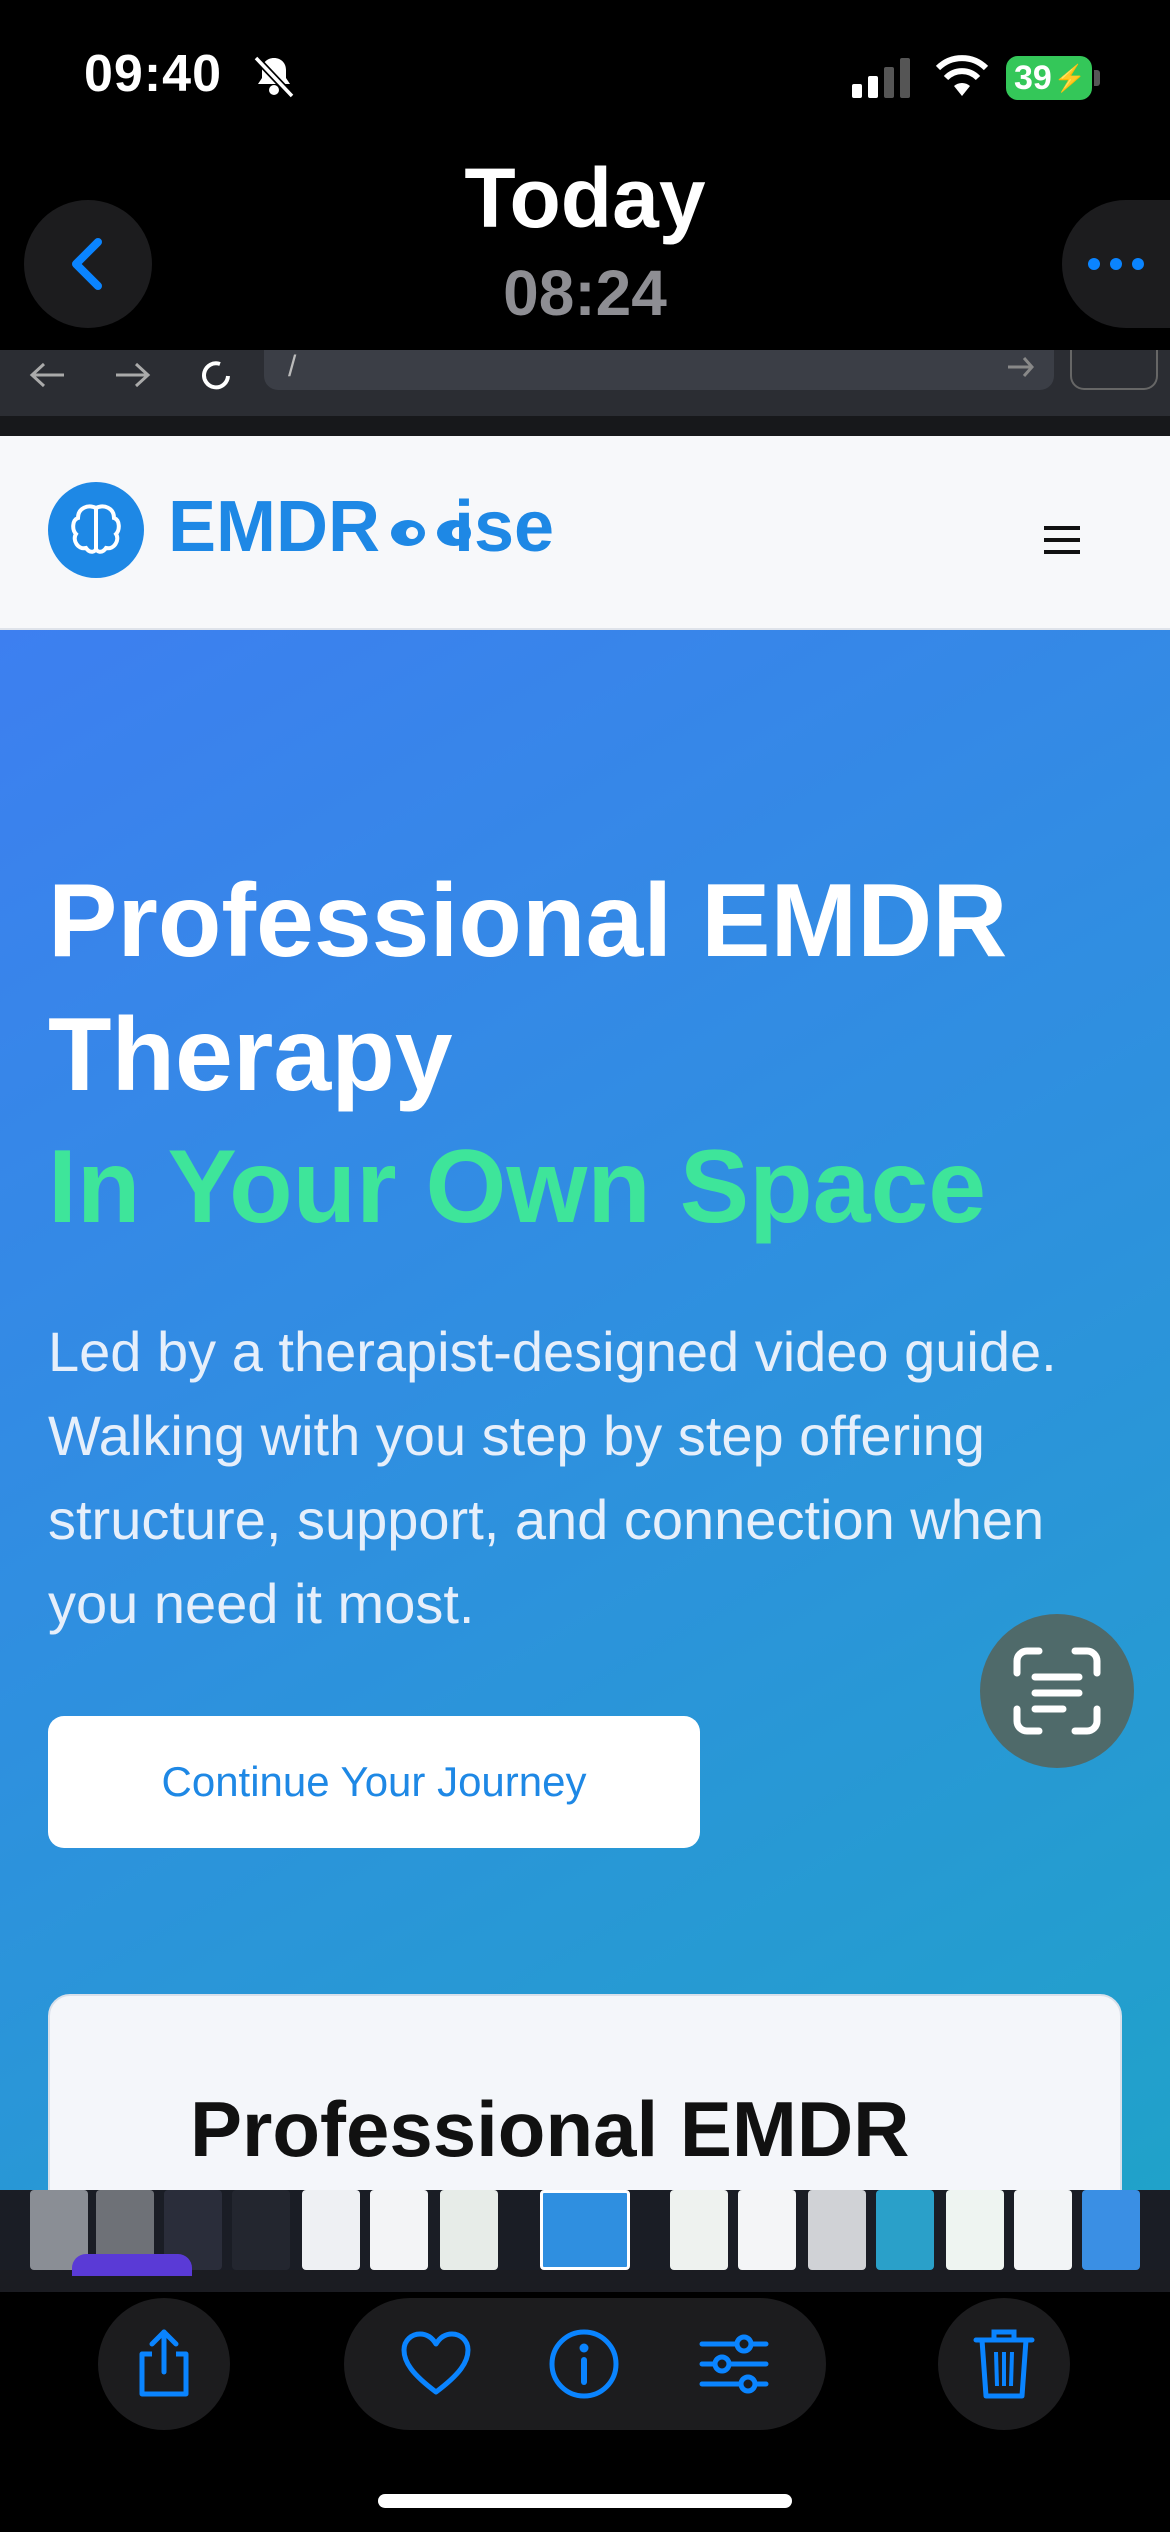 The height and width of the screenshot is (2532, 1170). I want to click on battery-level: 39, so click(1033, 77).